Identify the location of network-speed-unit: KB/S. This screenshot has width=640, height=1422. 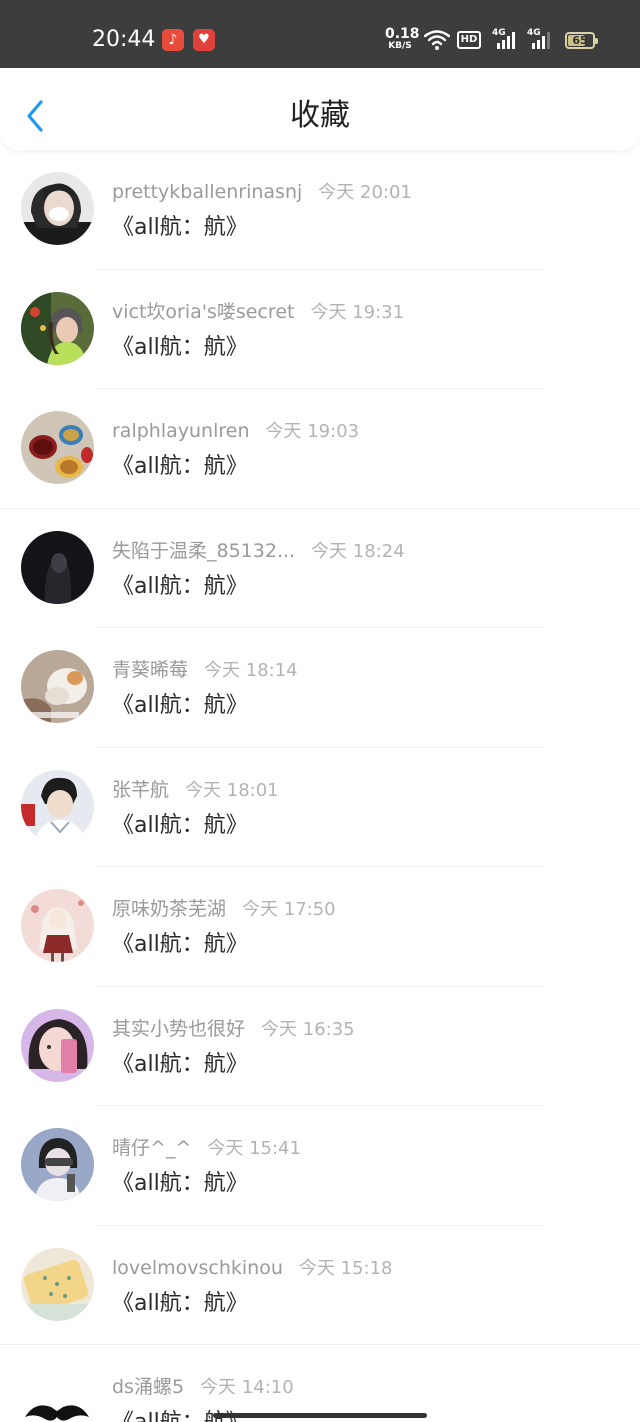
(400, 46).